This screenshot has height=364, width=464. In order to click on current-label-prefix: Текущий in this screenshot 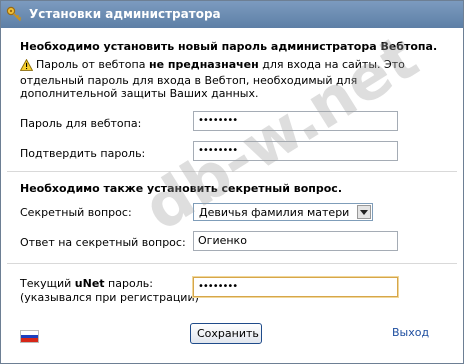, I will do `click(47, 283)`.